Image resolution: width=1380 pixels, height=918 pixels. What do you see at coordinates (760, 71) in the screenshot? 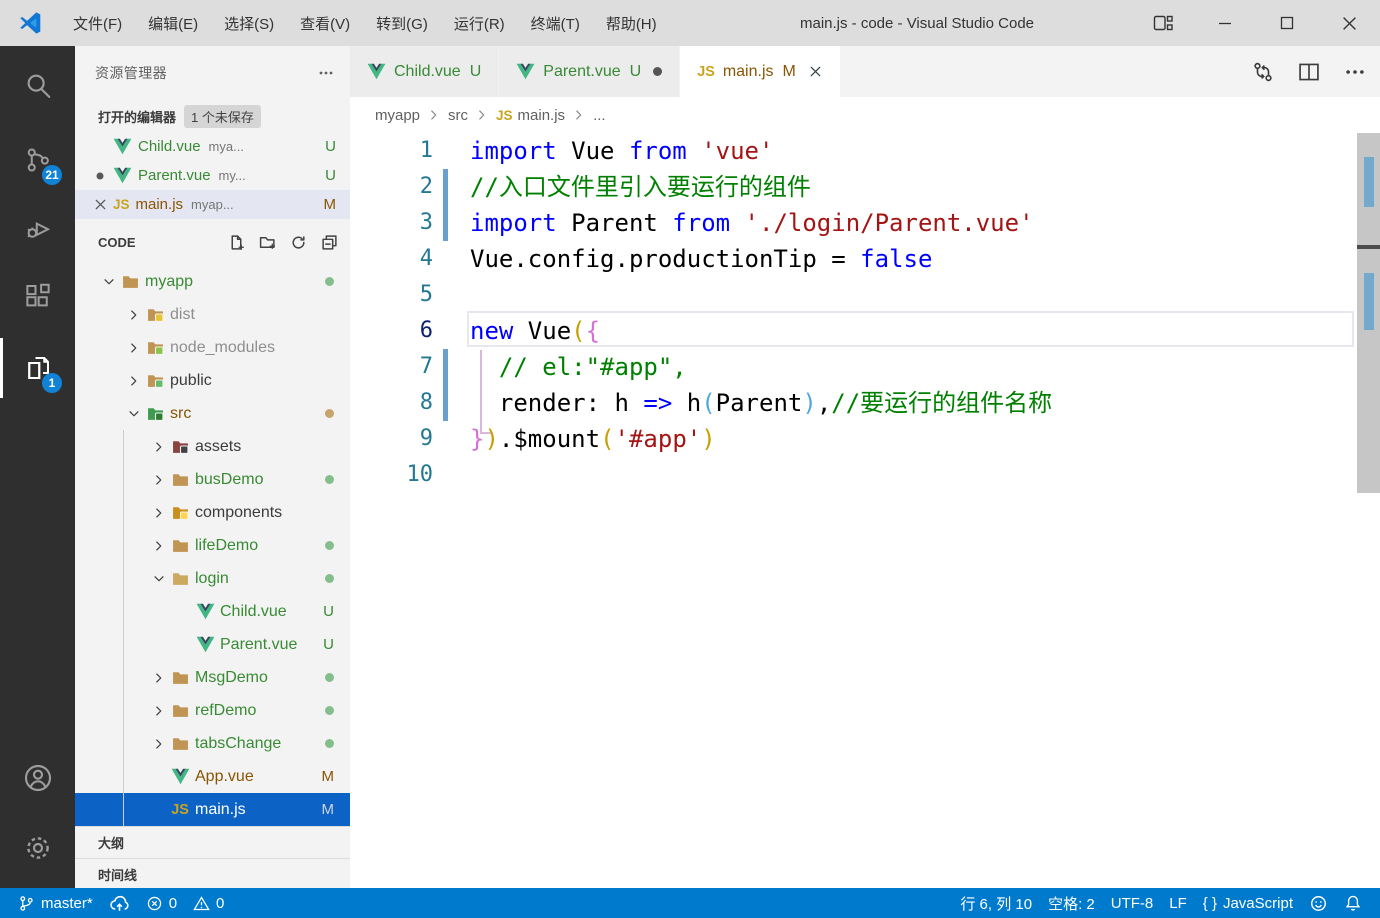
I see `tab-main.js: JS main.js M` at bounding box center [760, 71].